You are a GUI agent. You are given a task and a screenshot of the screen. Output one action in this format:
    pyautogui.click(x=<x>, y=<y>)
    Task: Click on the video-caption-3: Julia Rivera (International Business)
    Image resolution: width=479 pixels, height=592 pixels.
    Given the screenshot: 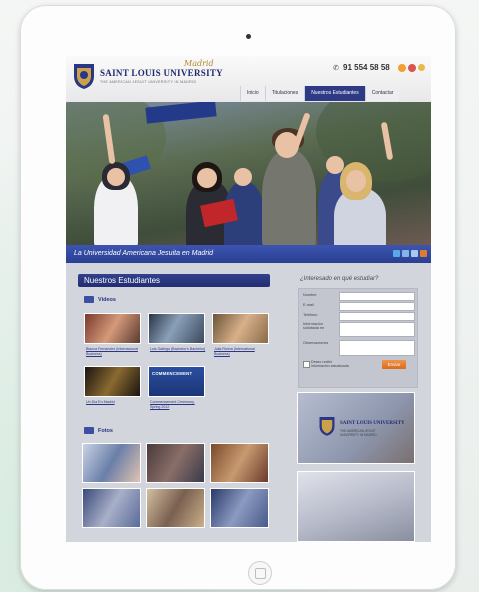 What is the action you would take?
    pyautogui.click(x=242, y=351)
    